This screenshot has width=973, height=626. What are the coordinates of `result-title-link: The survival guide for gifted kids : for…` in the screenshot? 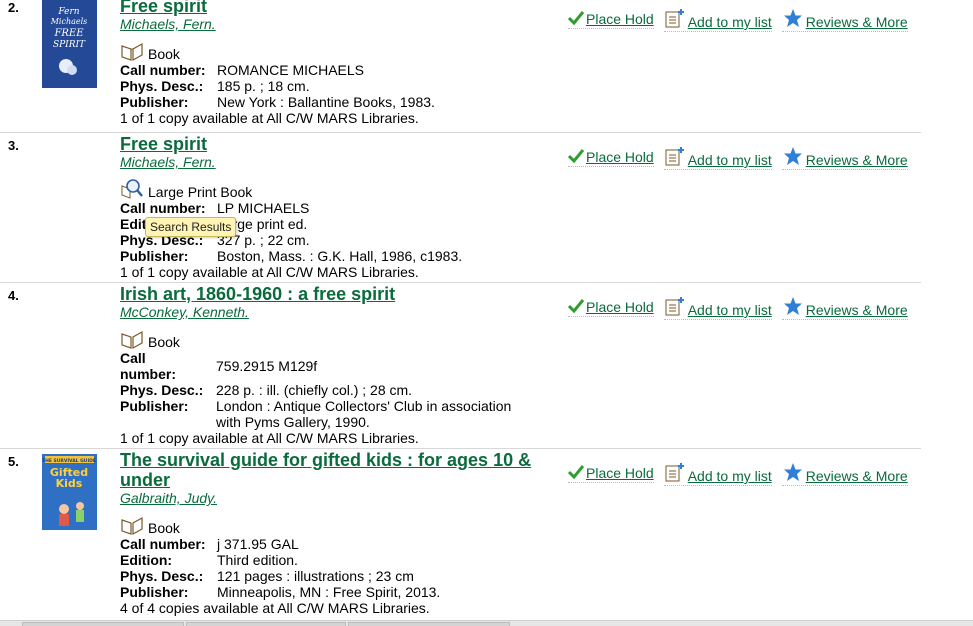 It's located at (330, 470).